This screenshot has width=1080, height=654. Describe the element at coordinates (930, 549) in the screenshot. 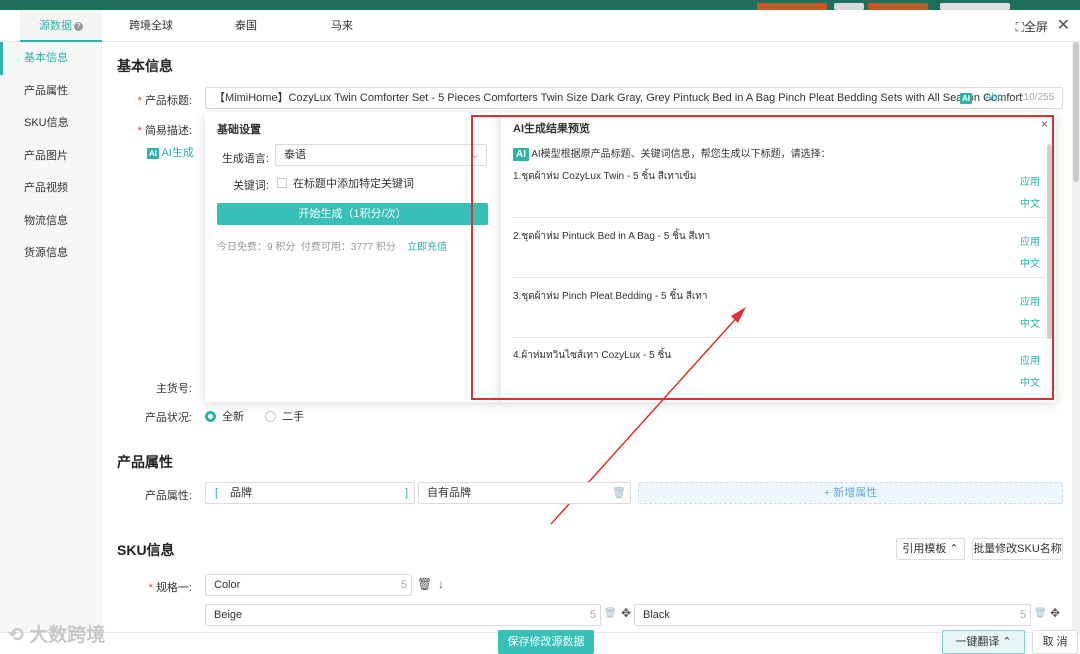

I see `template-button: 引用模板 ⌃` at that location.